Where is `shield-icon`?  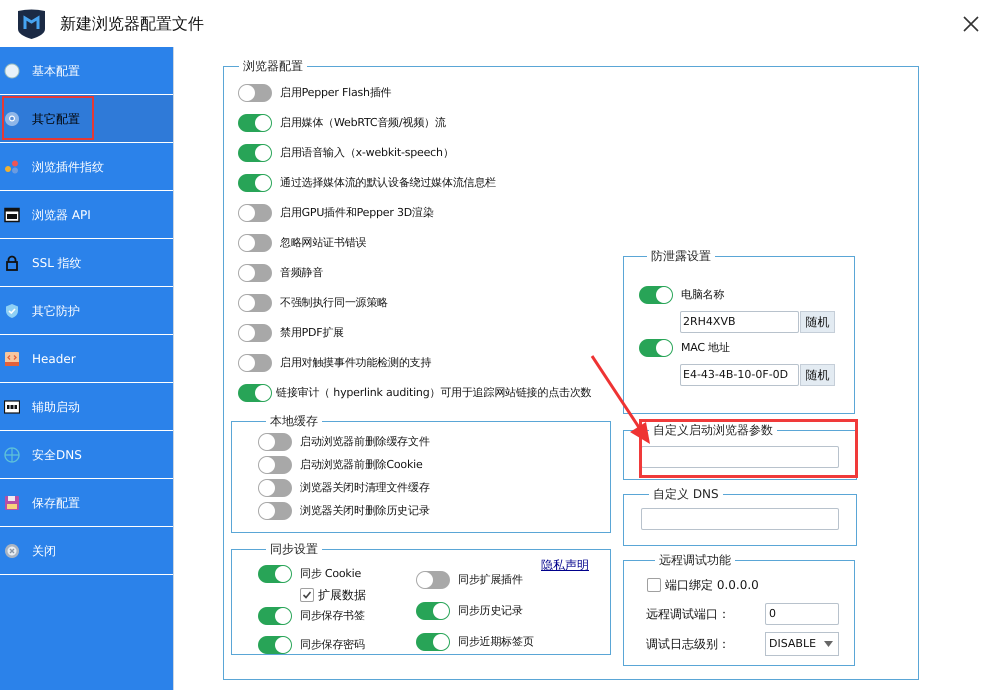
shield-icon is located at coordinates (12, 310).